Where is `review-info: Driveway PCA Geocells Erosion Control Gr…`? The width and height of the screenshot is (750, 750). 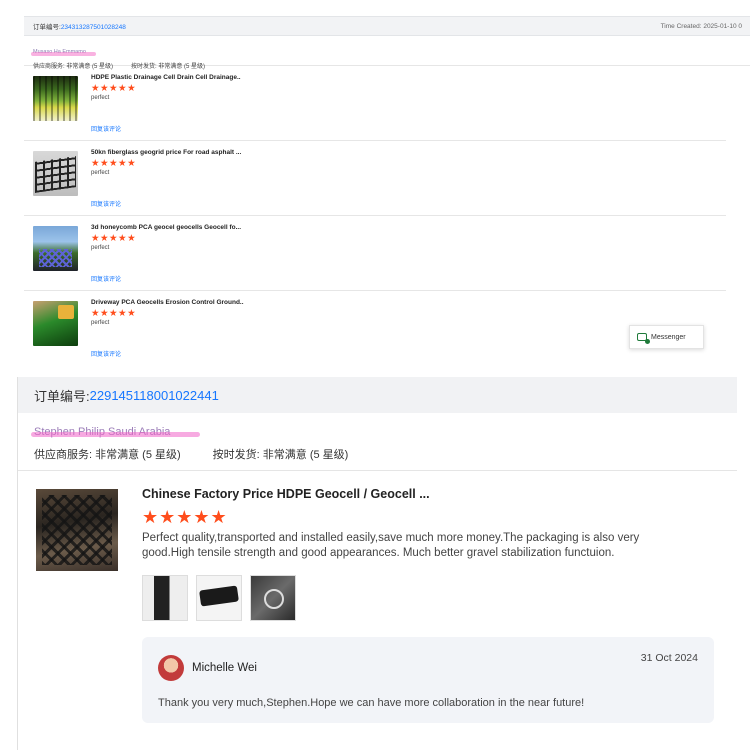 review-info: Driveway PCA Geocells Erosion Control Gr… is located at coordinates (167, 328).